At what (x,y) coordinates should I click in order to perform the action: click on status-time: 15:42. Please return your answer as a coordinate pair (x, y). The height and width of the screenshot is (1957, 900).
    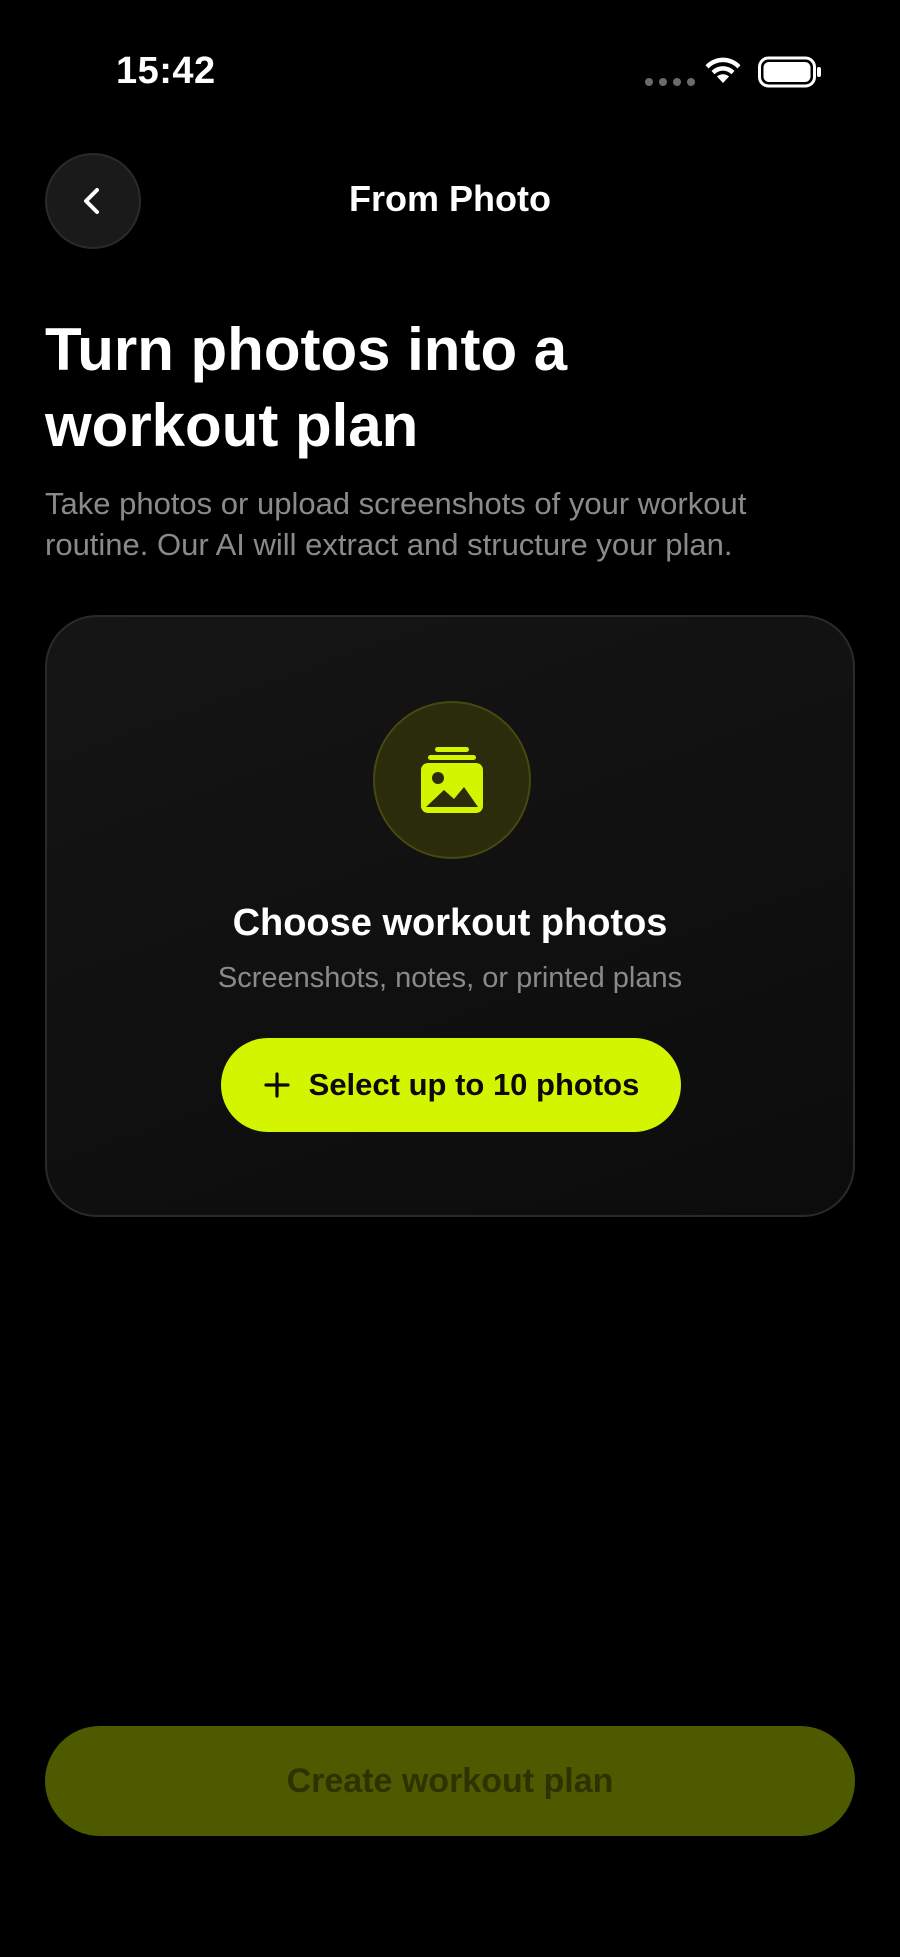
    Looking at the image, I should click on (166, 71).